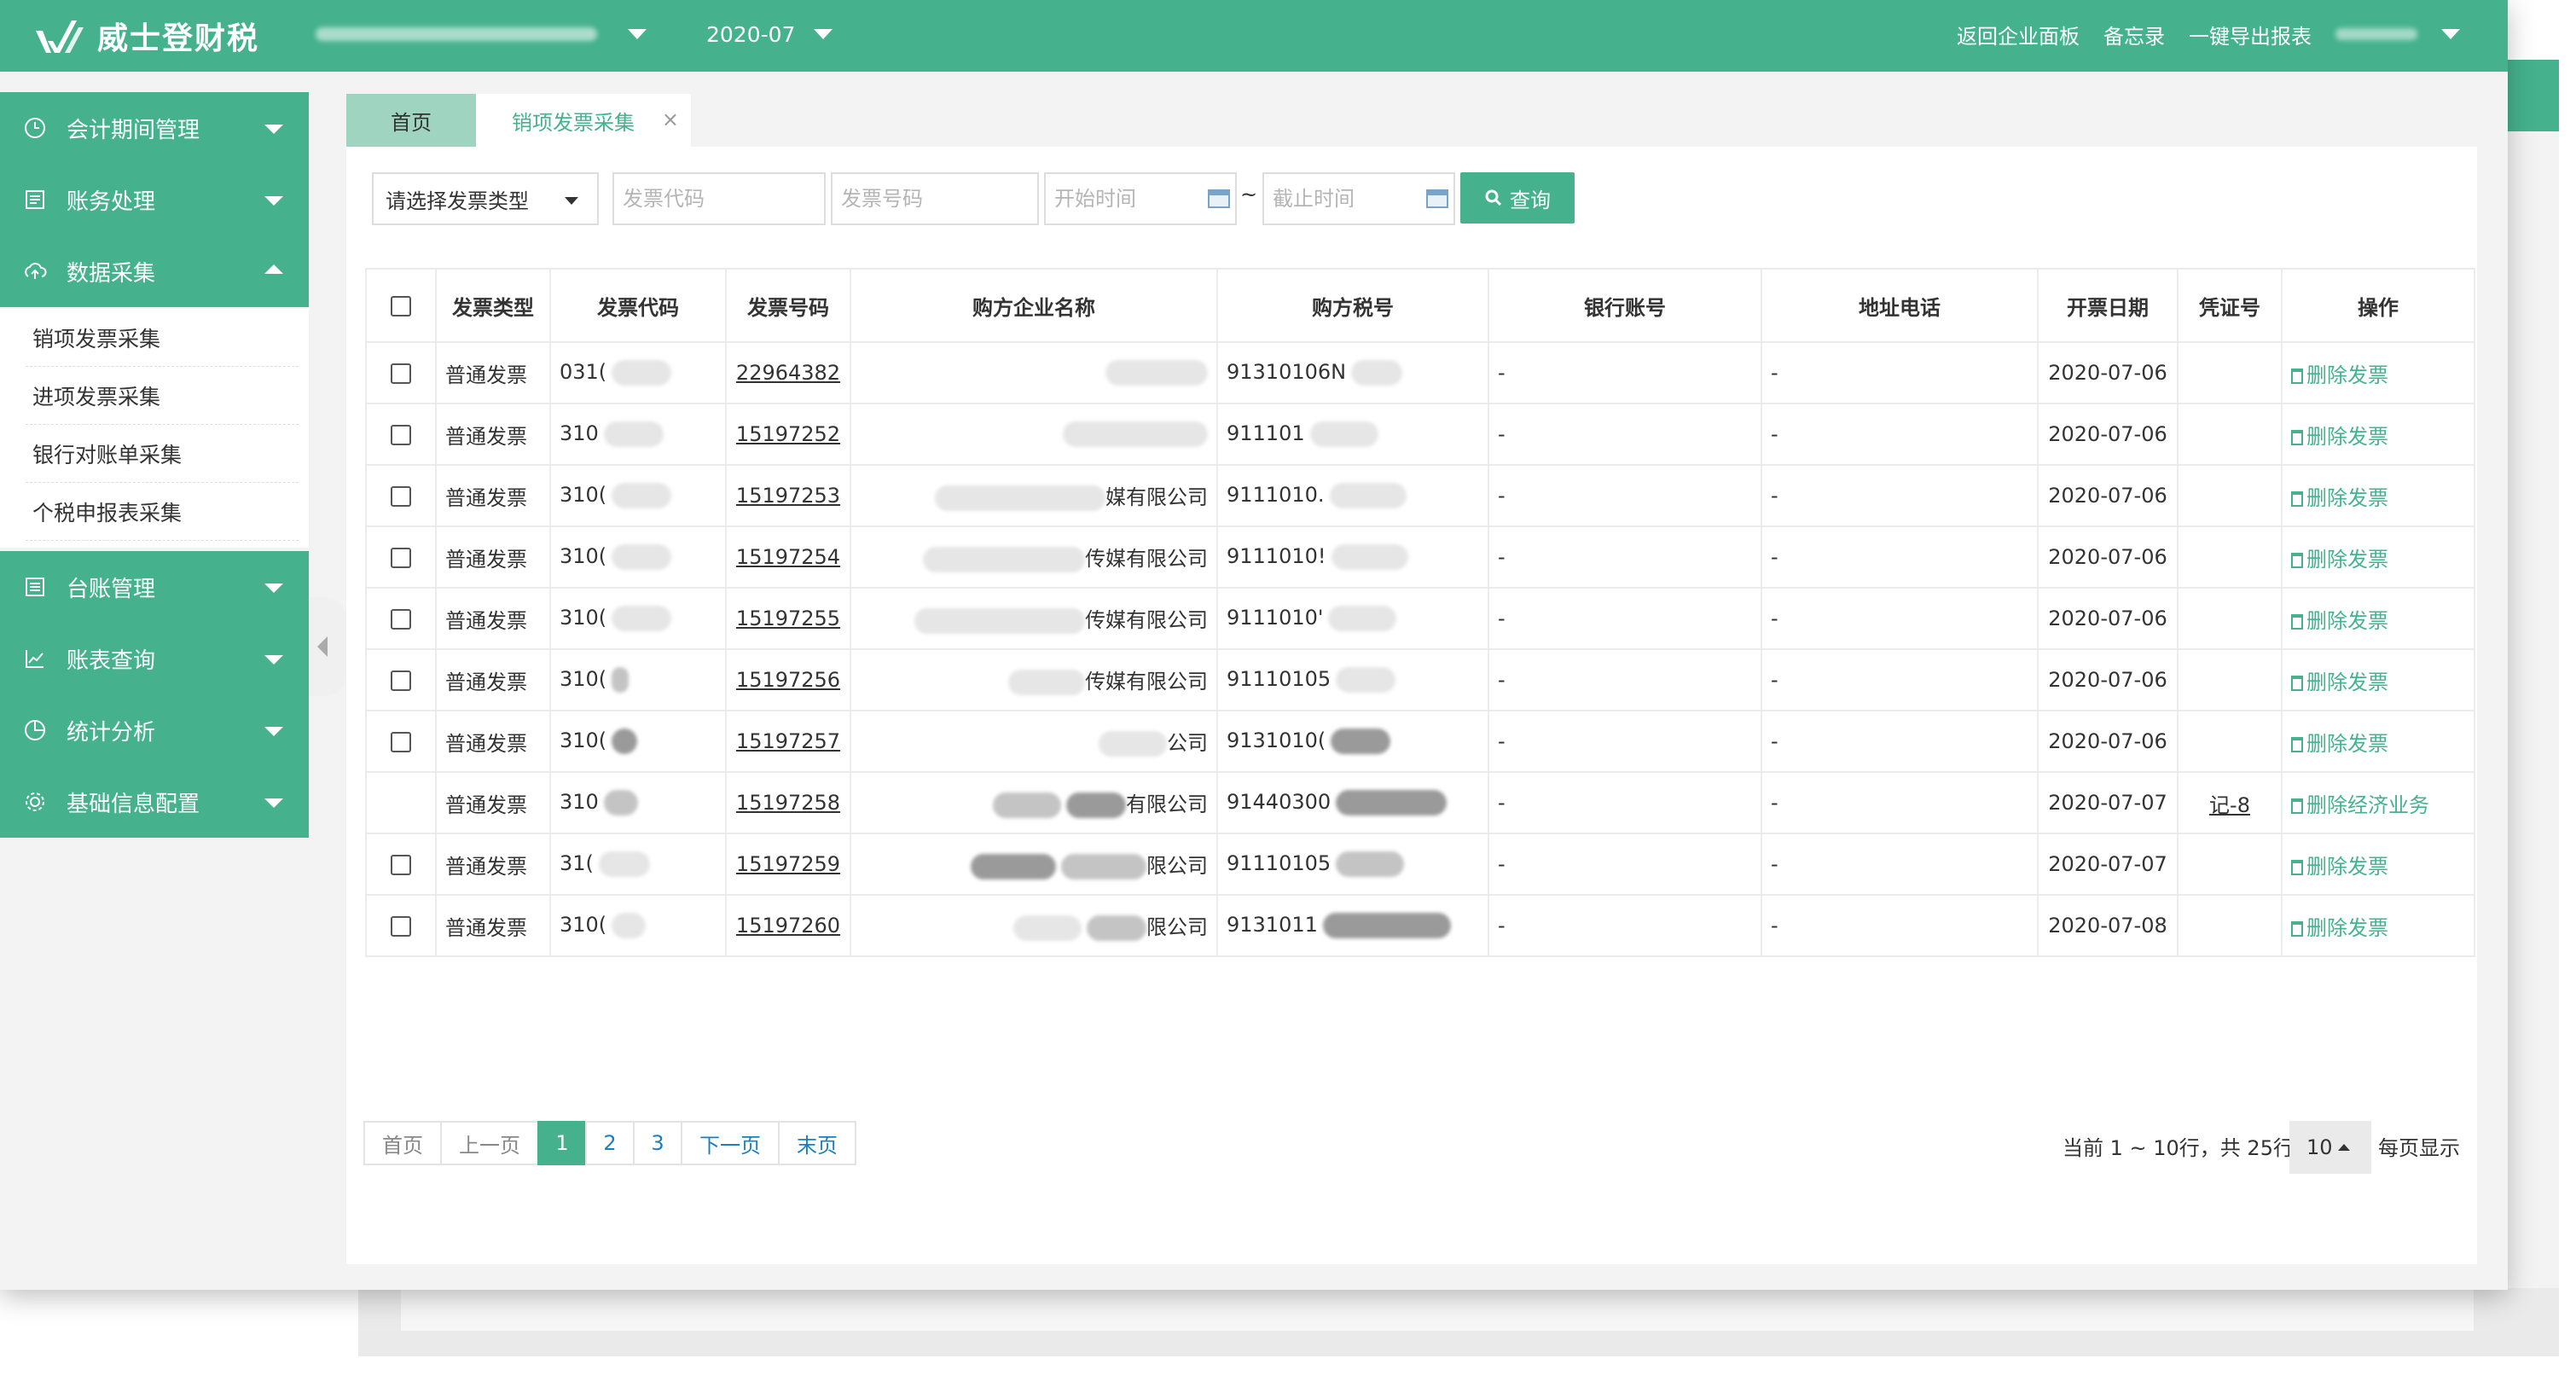 The image size is (2576, 1399). What do you see at coordinates (1352, 305) in the screenshot?
I see `col-buyer-tax-id: 购方税号` at bounding box center [1352, 305].